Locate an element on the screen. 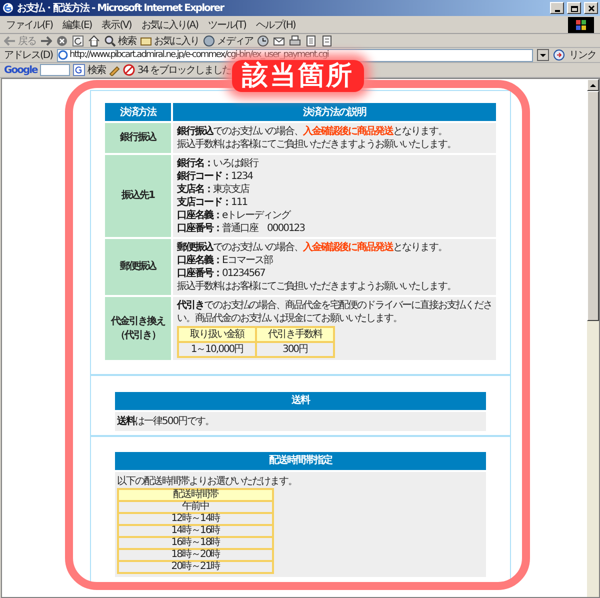 The height and width of the screenshot is (598, 600). menu-item: ヘルプ(H) is located at coordinates (276, 25).